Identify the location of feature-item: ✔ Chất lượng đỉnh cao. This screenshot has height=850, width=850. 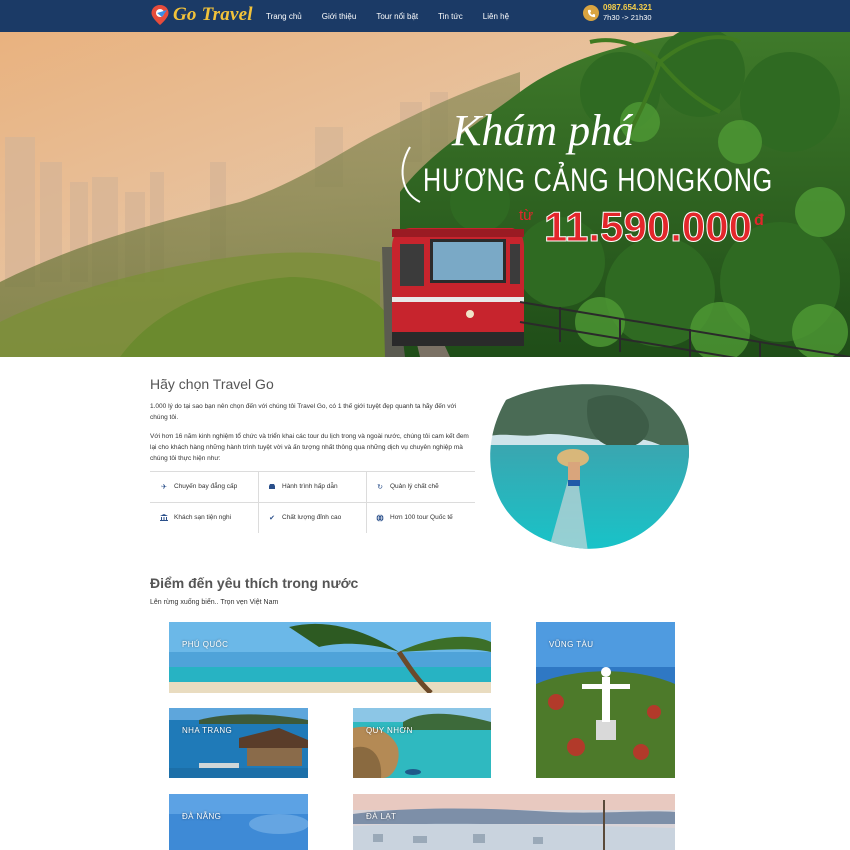
(312, 517).